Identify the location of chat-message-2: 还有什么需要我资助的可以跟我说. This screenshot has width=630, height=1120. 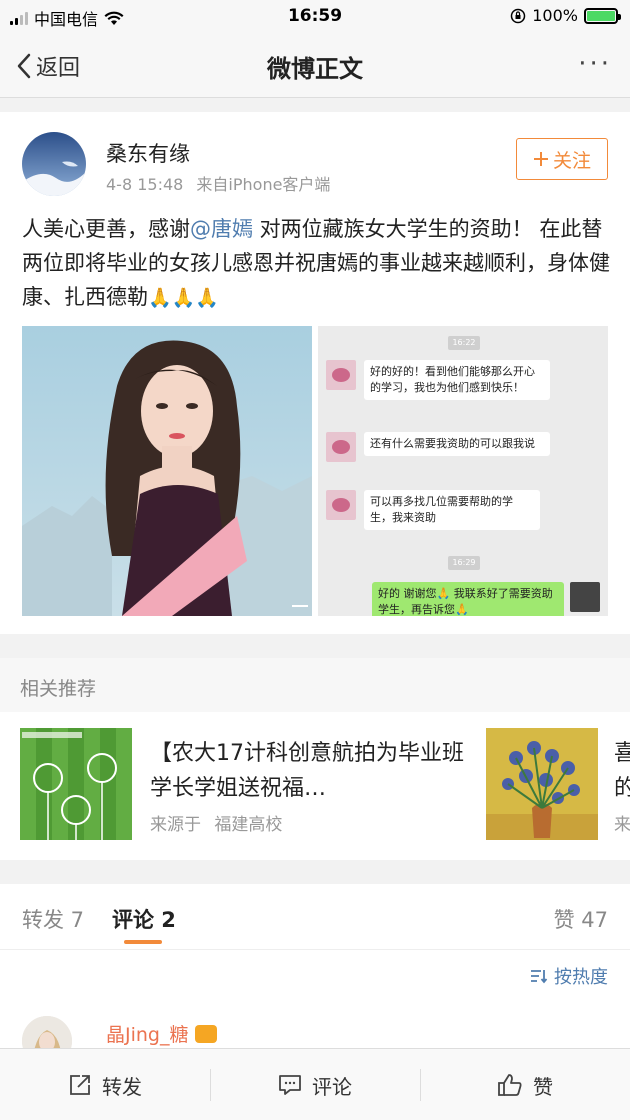
(438, 447).